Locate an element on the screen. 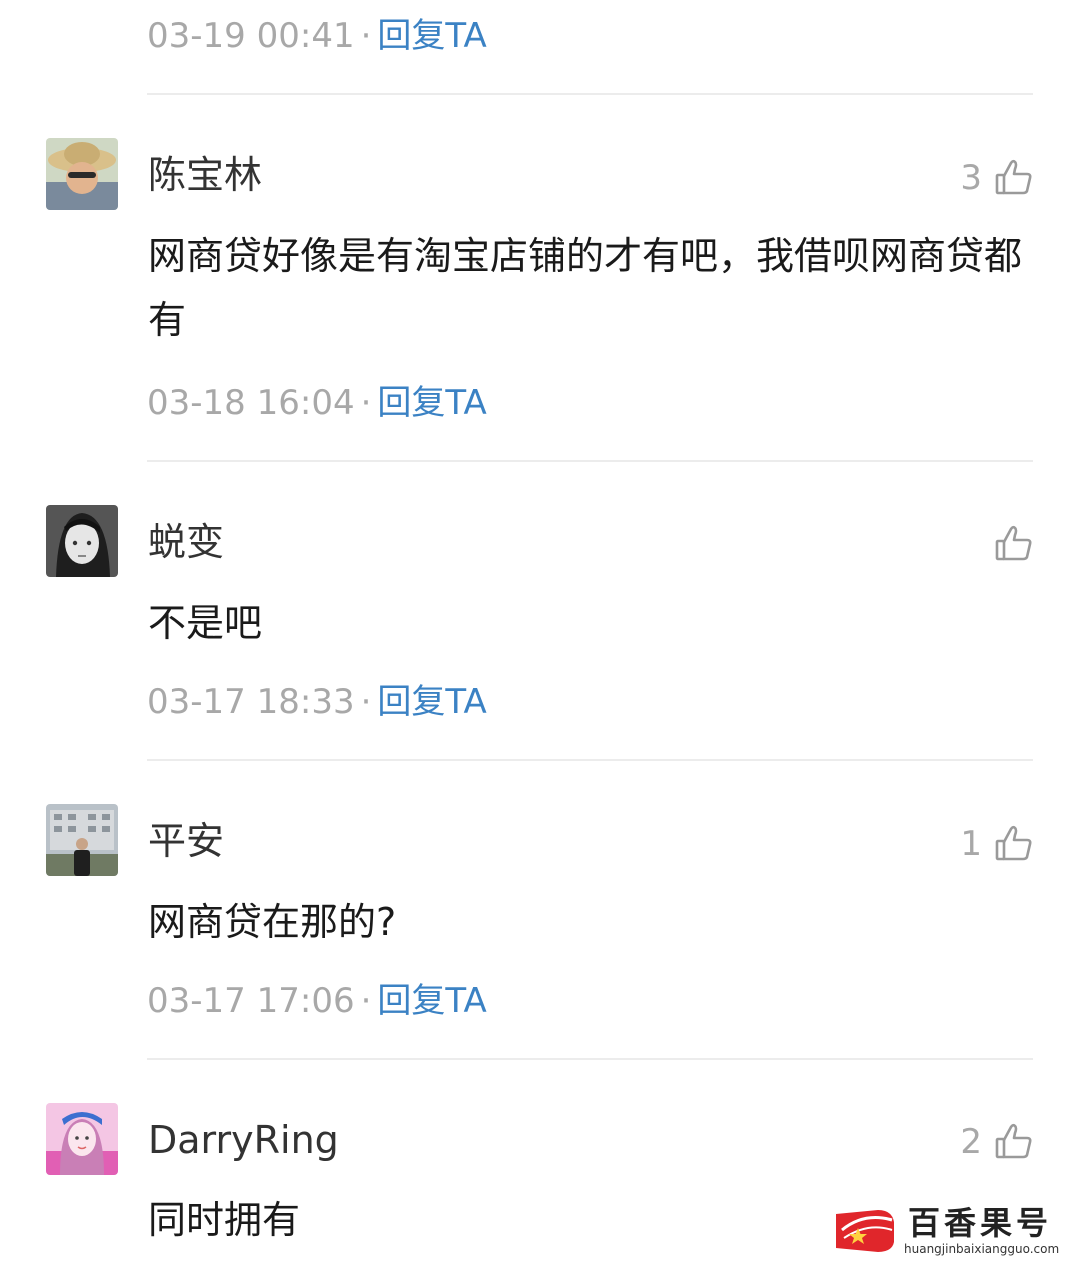 Image resolution: width=1080 pixels, height=1262 pixels. like-button: 3 is located at coordinates (997, 176).